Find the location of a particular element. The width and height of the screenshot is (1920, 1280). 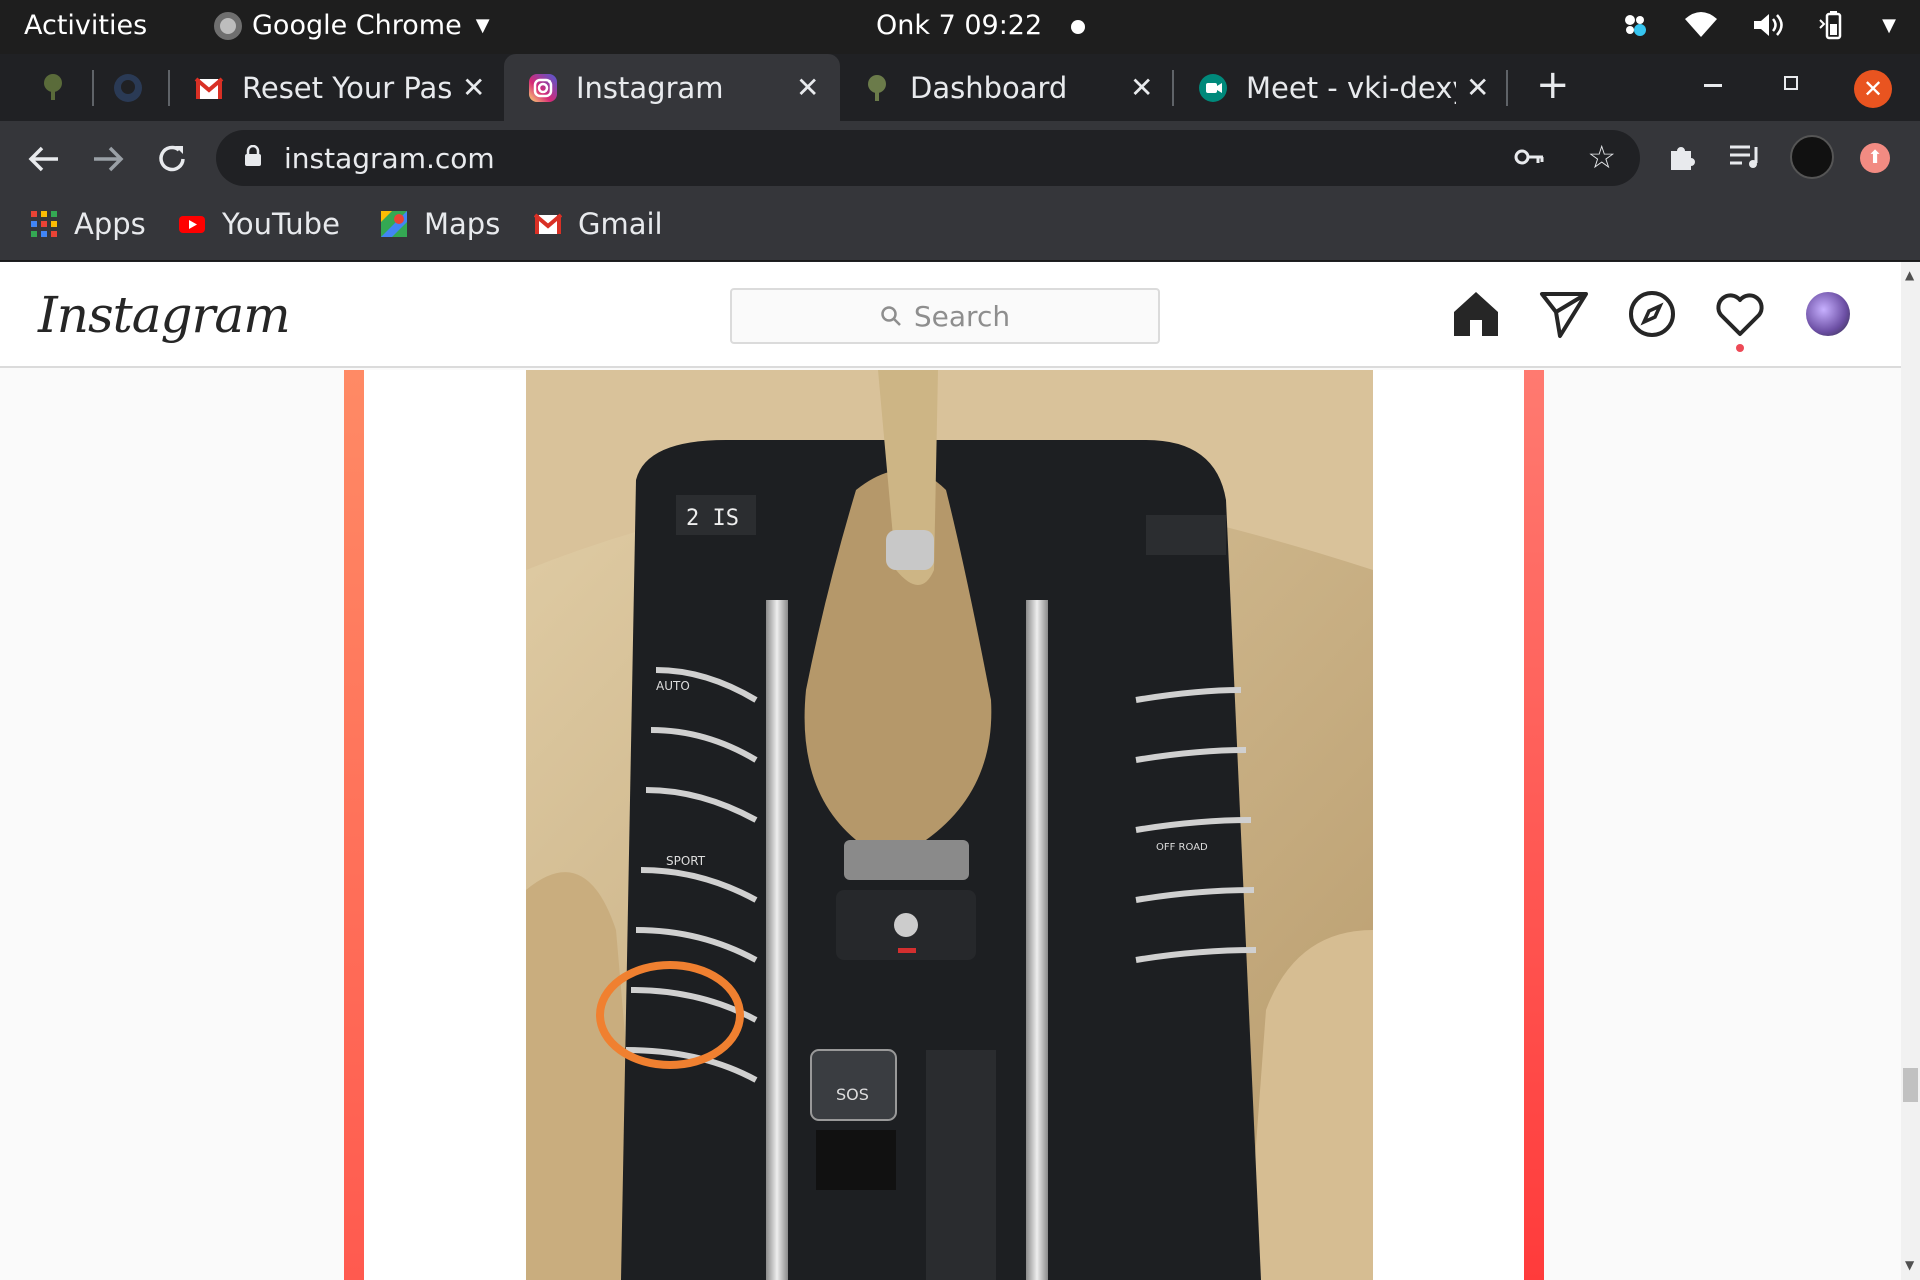

tab-reset-password: Reset Your Pas ✕ is located at coordinates (340, 87).